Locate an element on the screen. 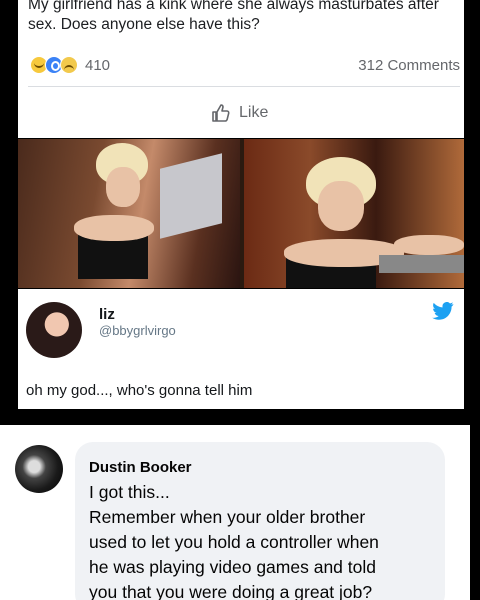 This screenshot has width=480, height=600. twitter-bird-icon is located at coordinates (443, 311).